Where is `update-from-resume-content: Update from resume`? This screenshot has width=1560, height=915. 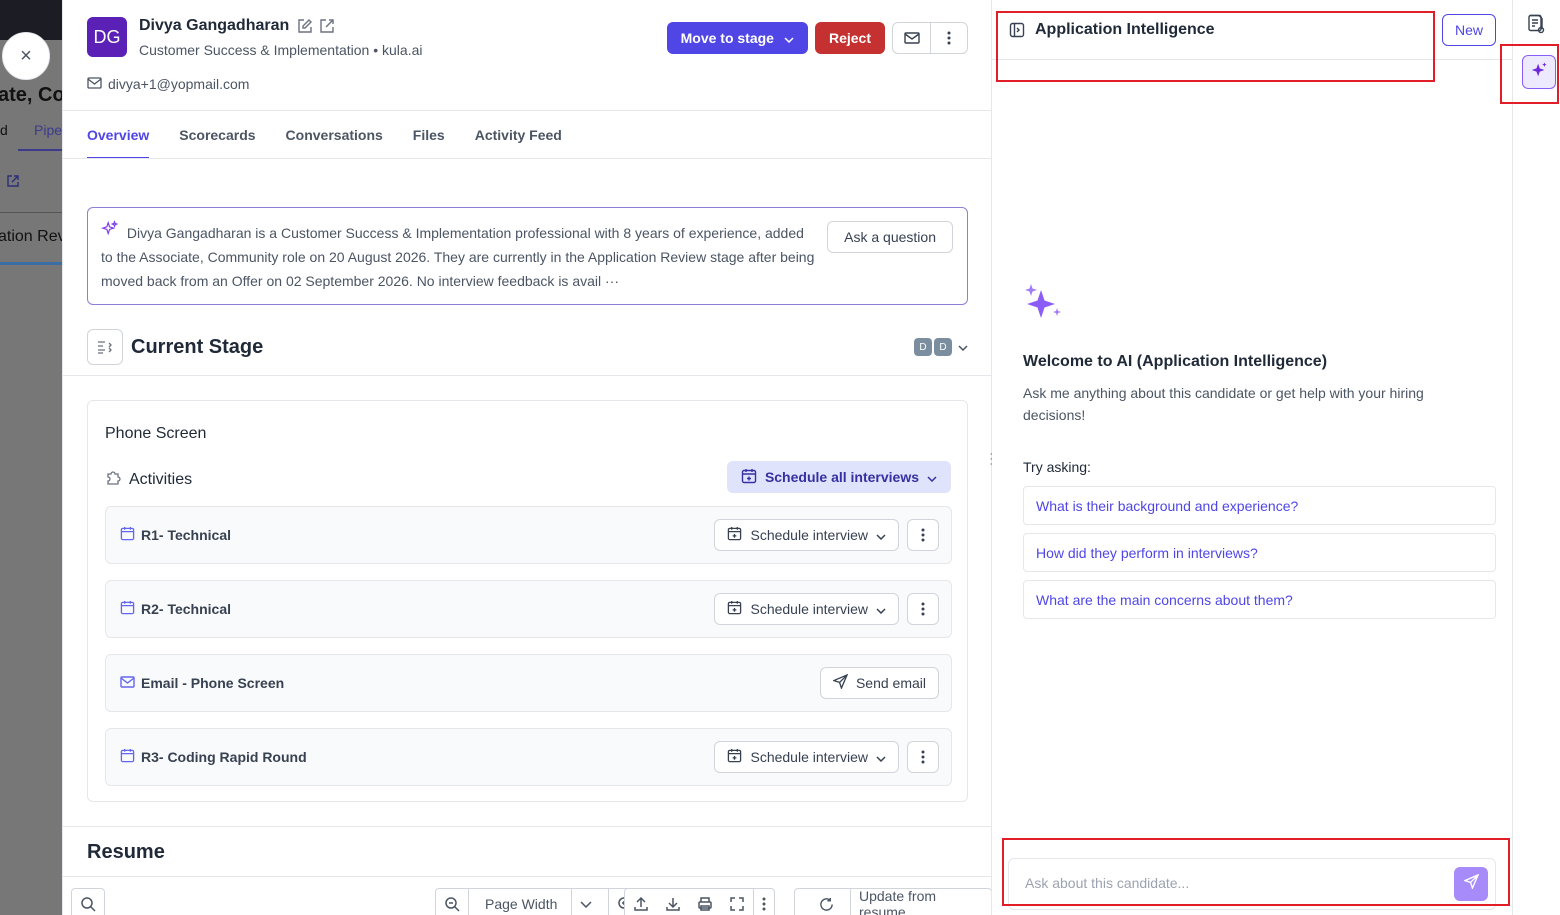
update-from-resume-content: Update from resume is located at coordinates (893, 901).